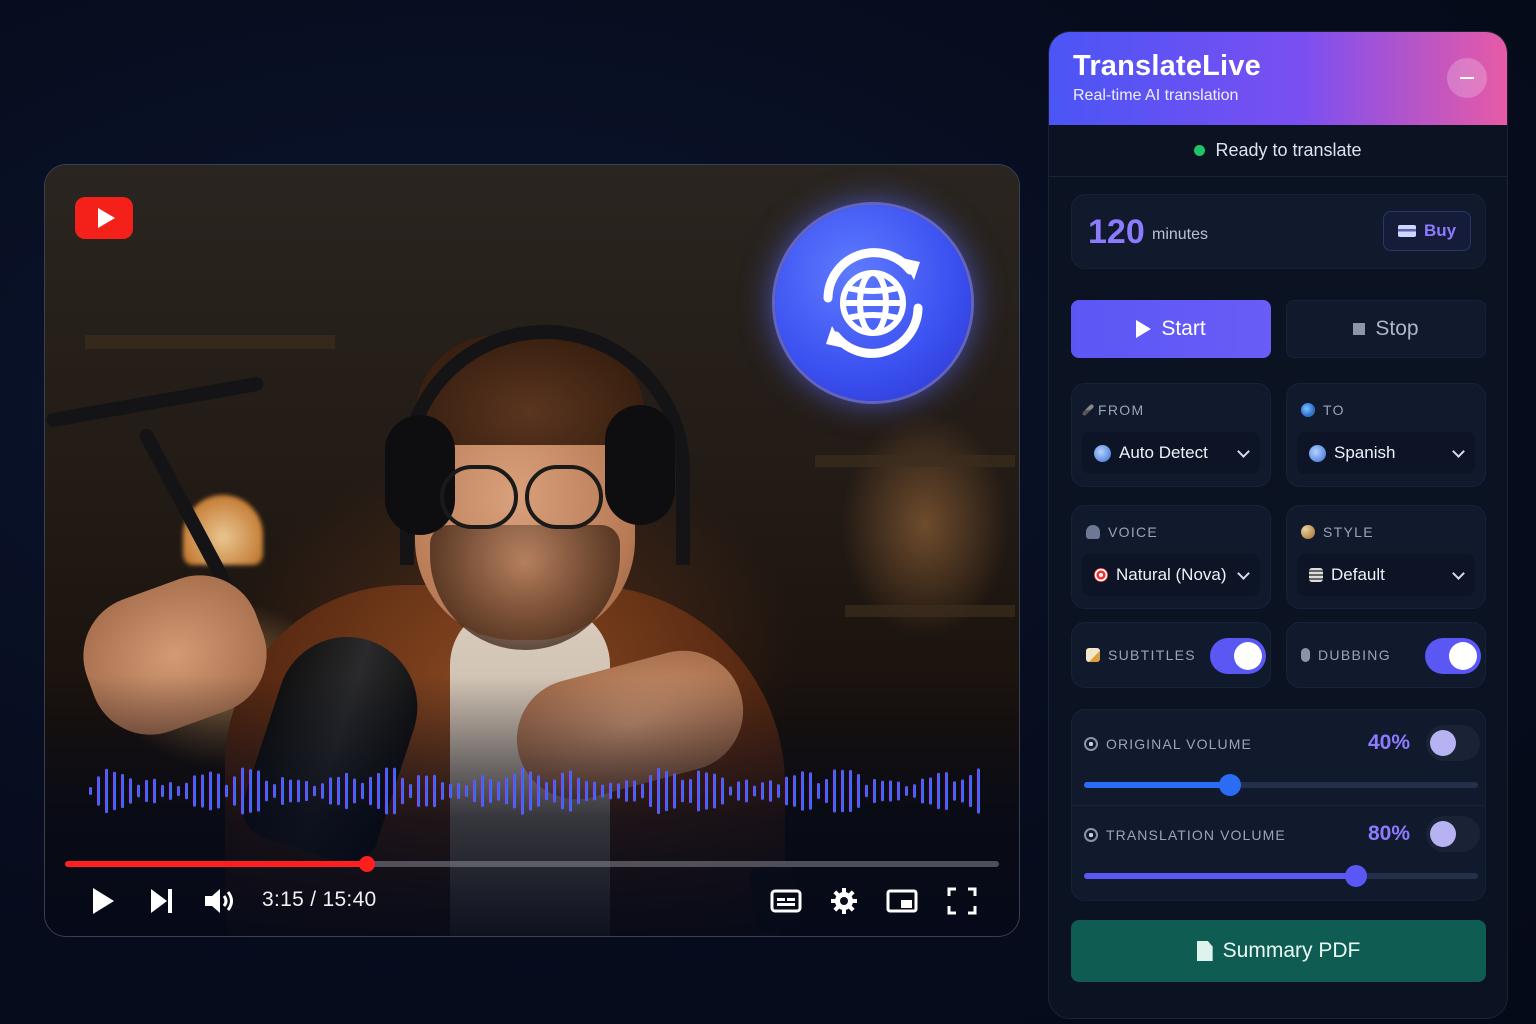  I want to click on to-card: TO Spanish, so click(1386, 435).